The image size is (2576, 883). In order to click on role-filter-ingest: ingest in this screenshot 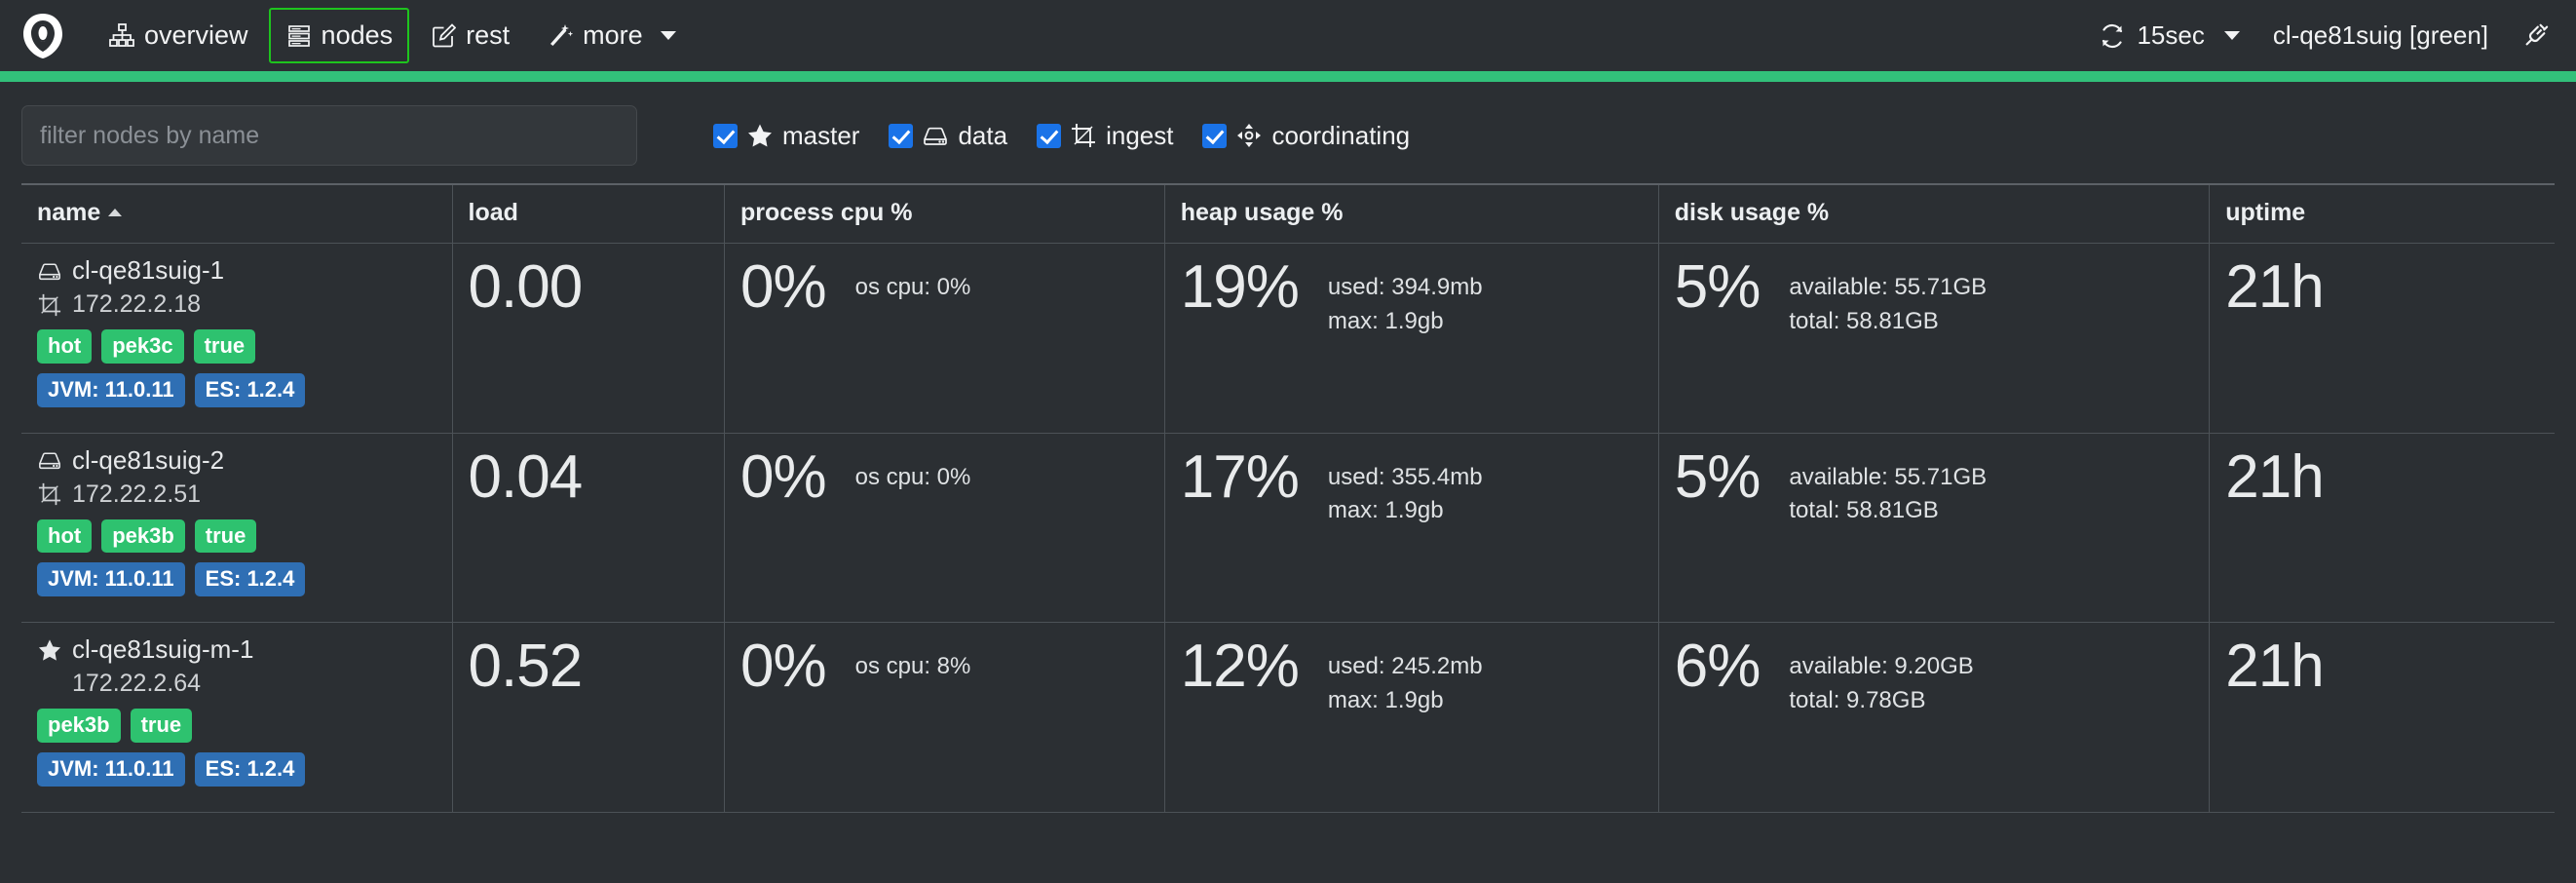, I will do `click(1105, 136)`.